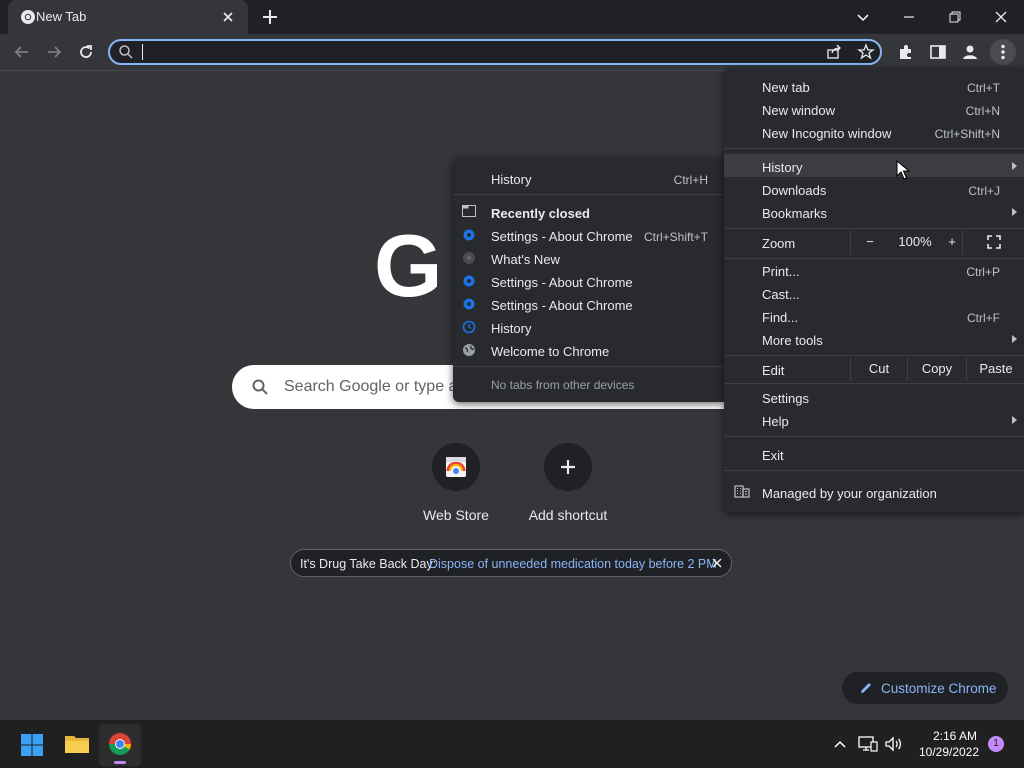 Image resolution: width=1024 pixels, height=768 pixels. I want to click on close-window-icon, so click(1001, 17).